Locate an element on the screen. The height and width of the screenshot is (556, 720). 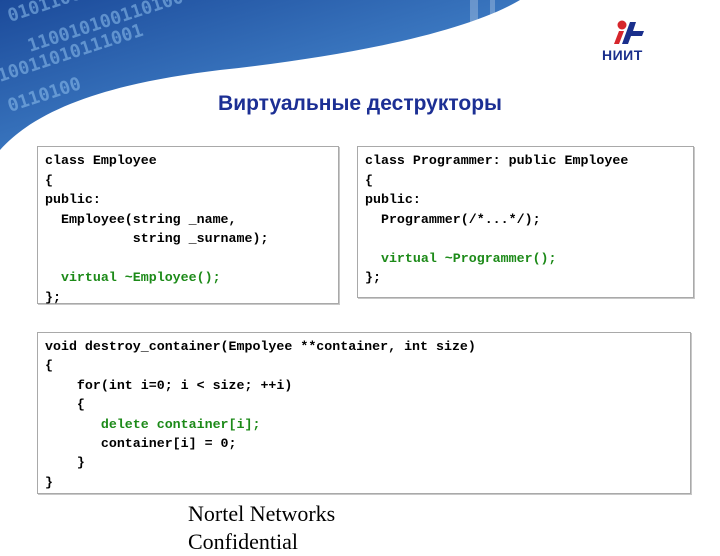
logo-text: НИИТ is located at coordinates (622, 55).